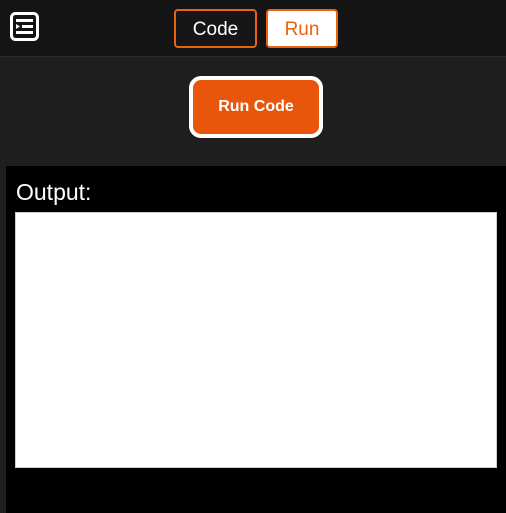 This screenshot has width=506, height=513. Describe the element at coordinates (256, 107) in the screenshot. I see `run-code-button: Run Code` at that location.